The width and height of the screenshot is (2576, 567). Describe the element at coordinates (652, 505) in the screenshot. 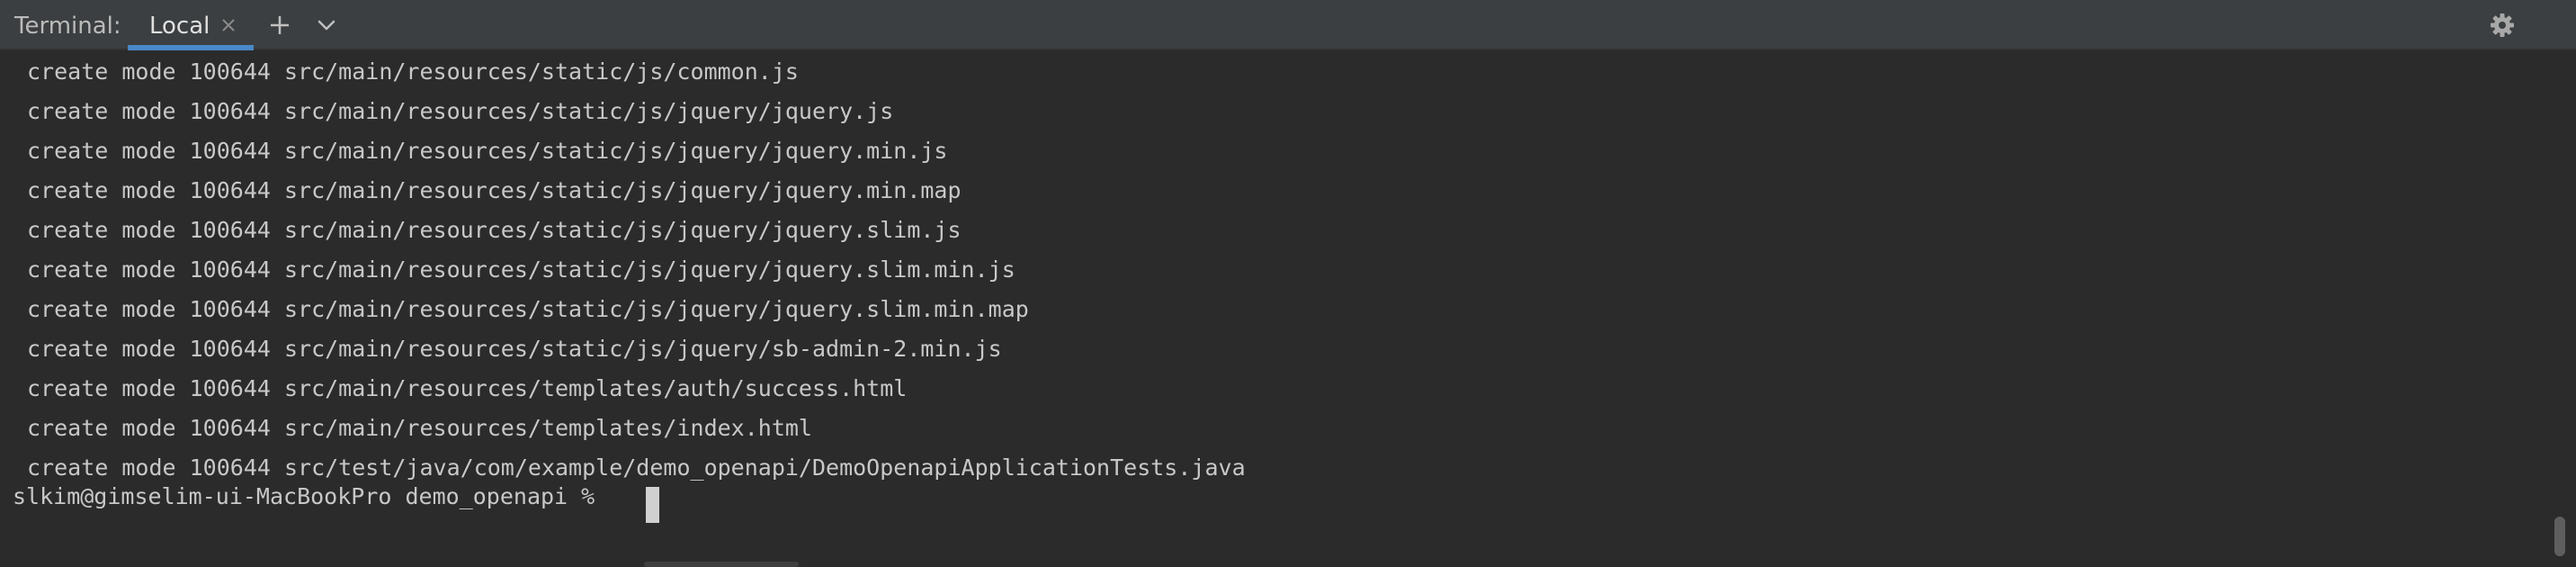

I see `text-cursor` at that location.